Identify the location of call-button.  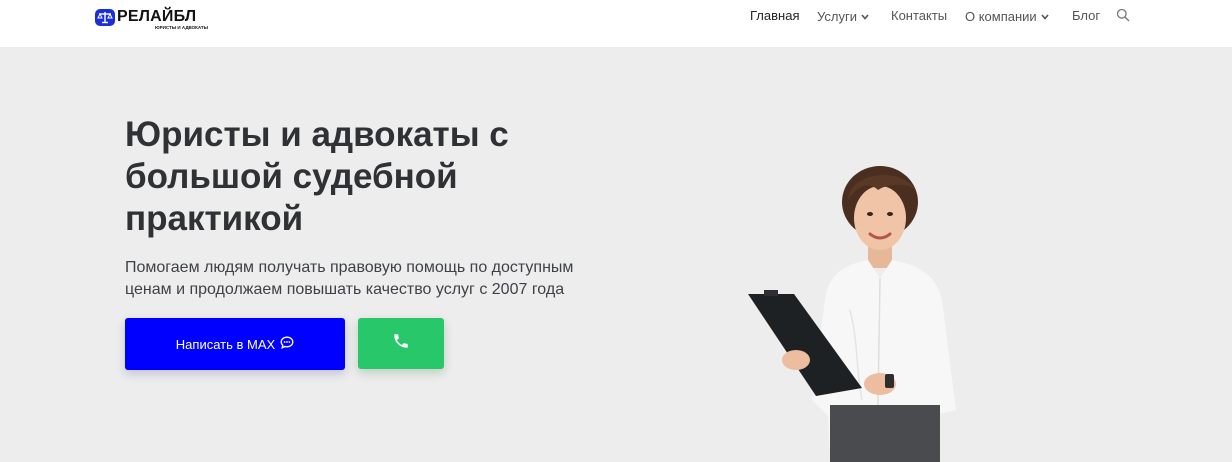
(401, 343).